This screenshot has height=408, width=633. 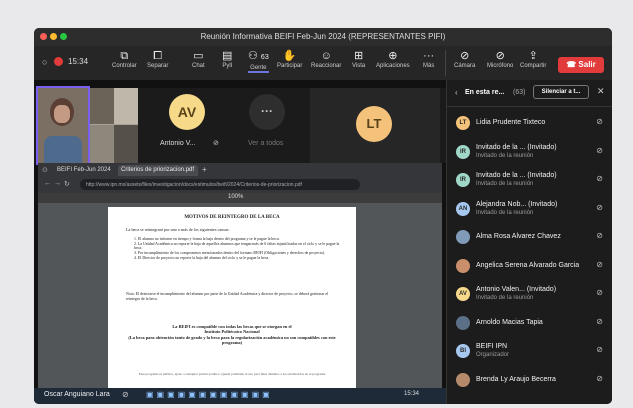 What do you see at coordinates (67, 184) in the screenshot?
I see `reload-icon: ↻` at bounding box center [67, 184].